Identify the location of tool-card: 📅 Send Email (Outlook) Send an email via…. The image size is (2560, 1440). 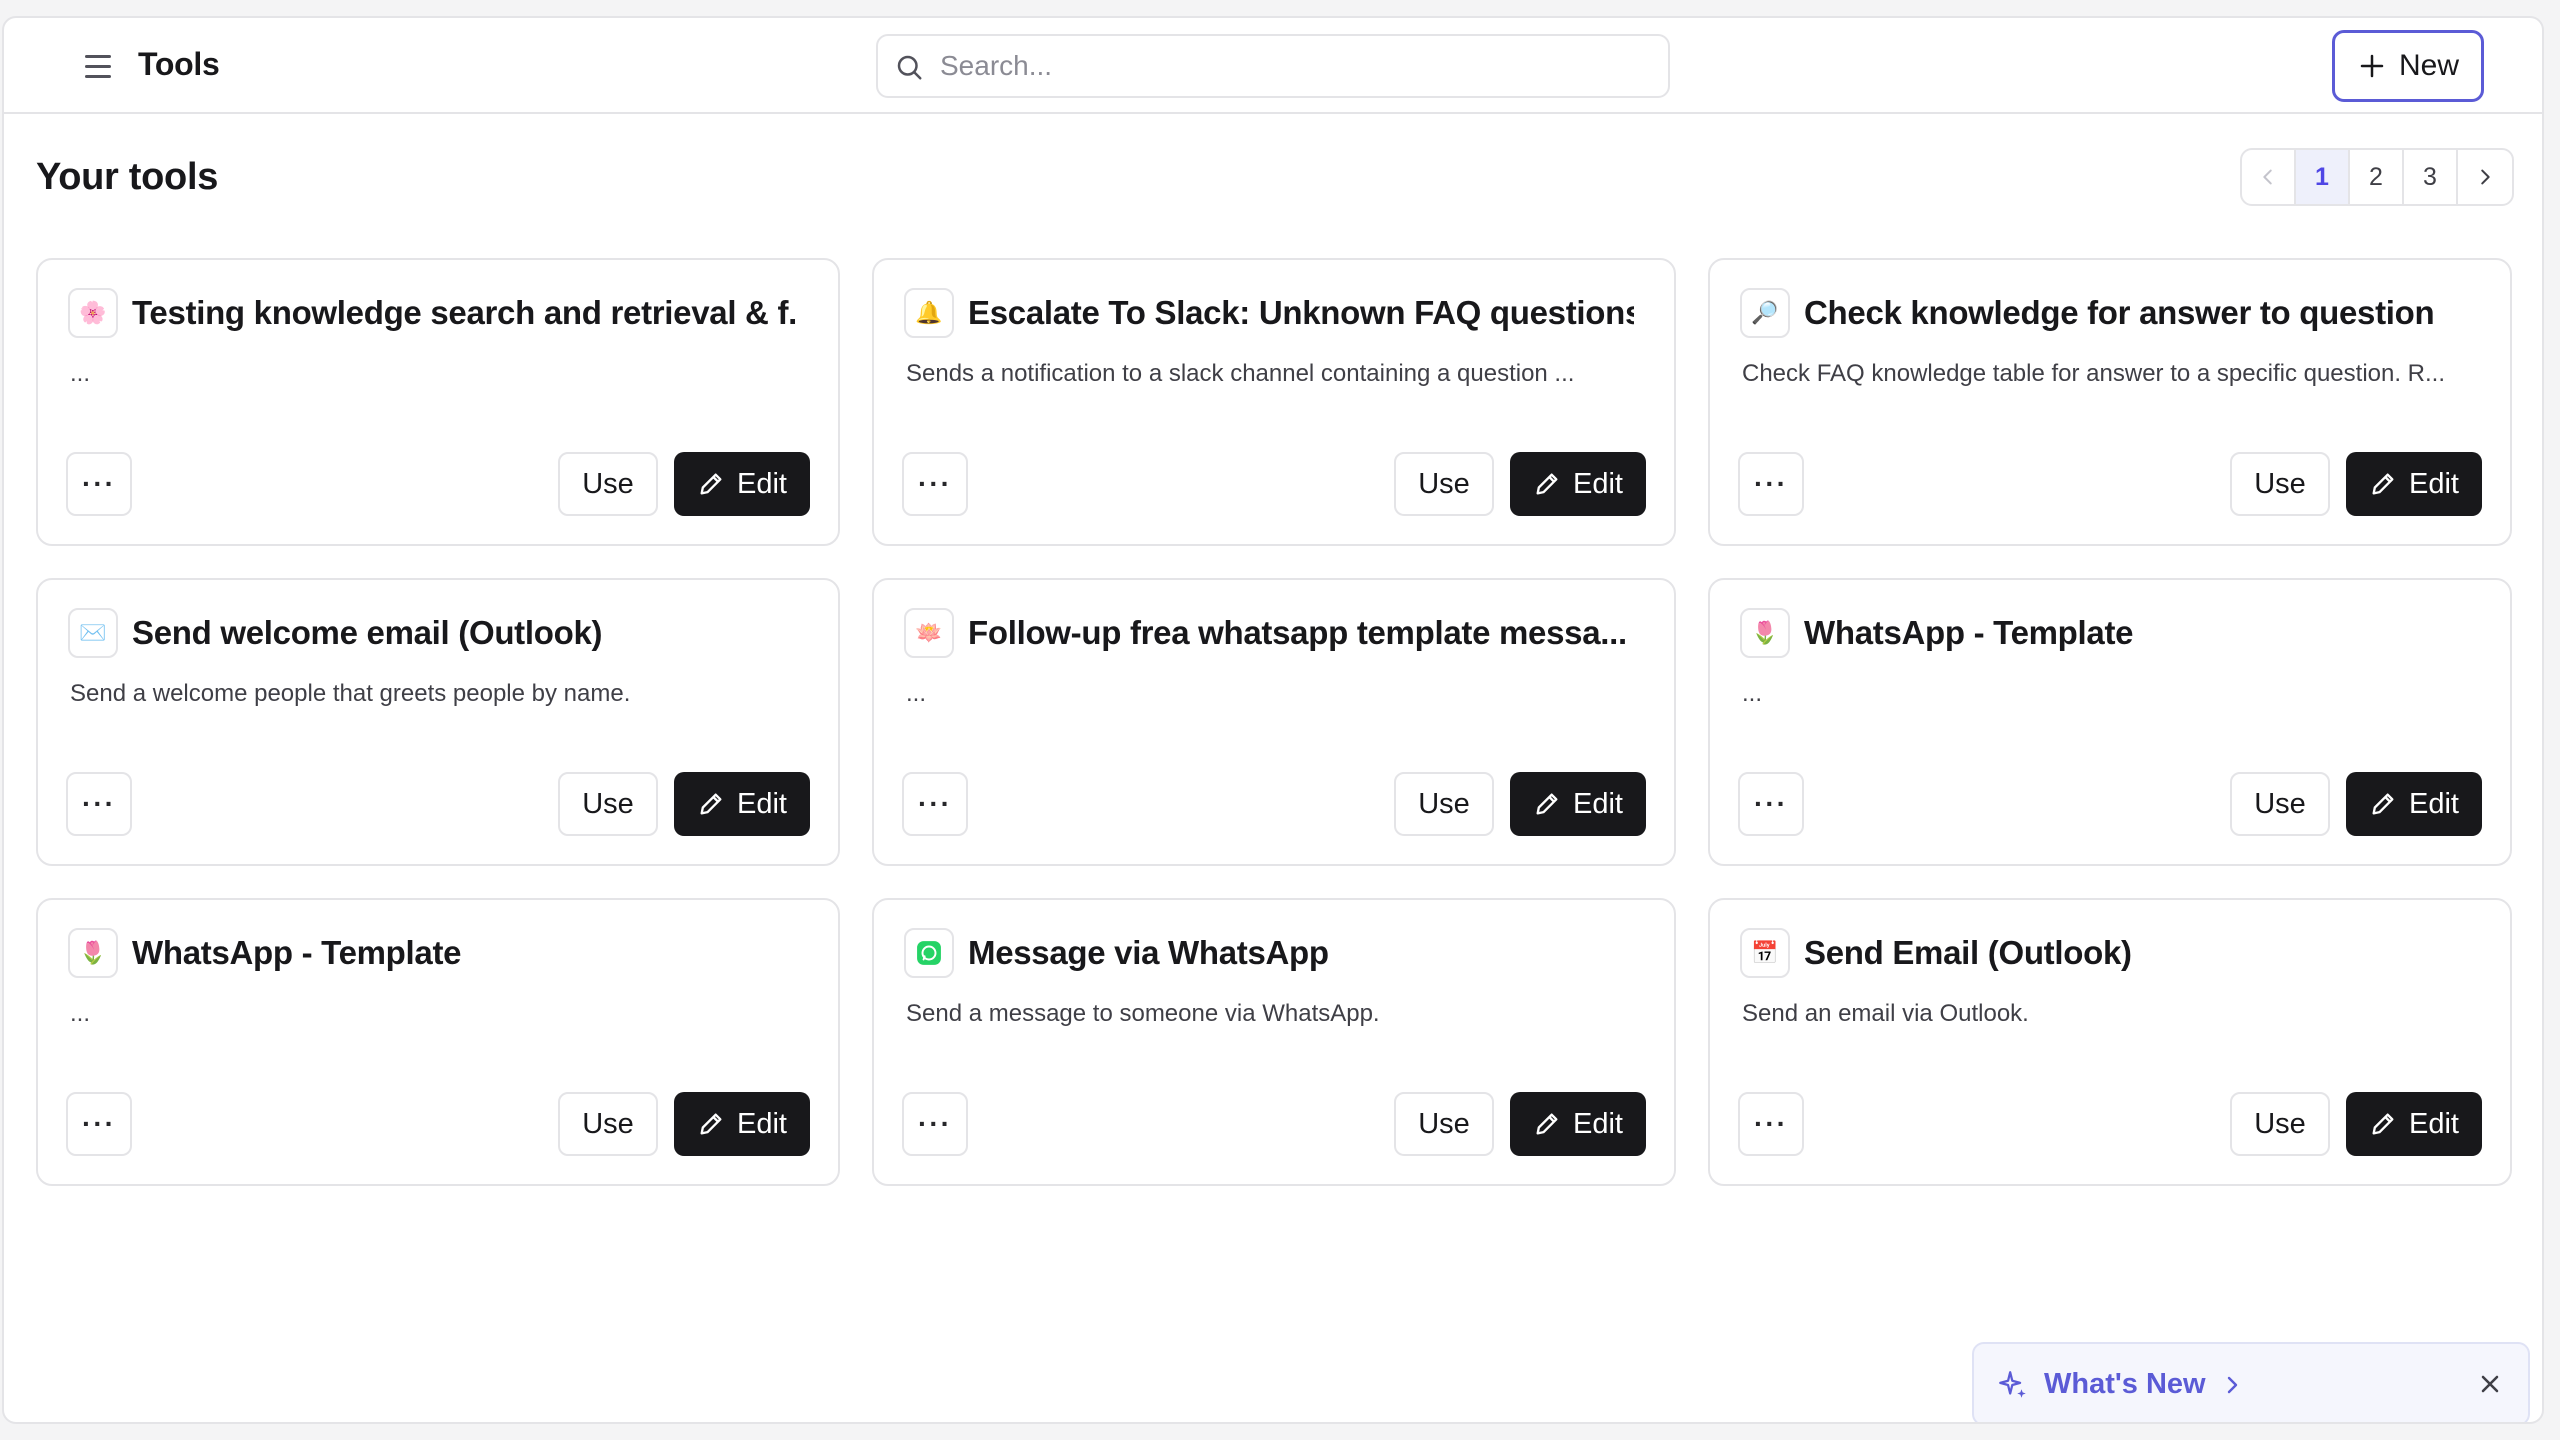
(2110, 1042).